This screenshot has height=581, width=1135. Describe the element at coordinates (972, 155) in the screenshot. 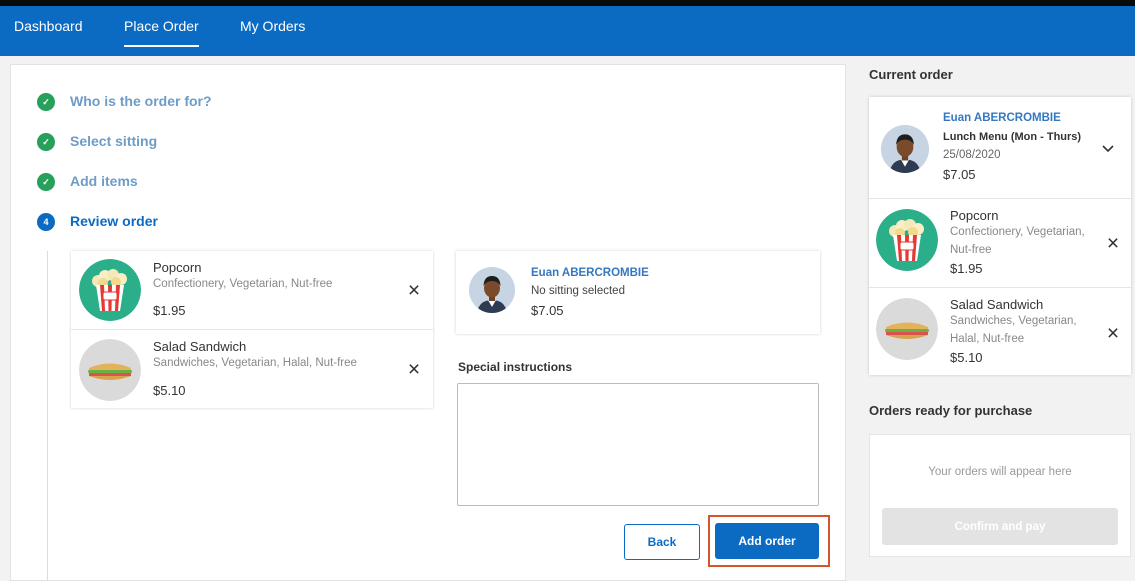

I see `order-date: 25/08/2020` at that location.